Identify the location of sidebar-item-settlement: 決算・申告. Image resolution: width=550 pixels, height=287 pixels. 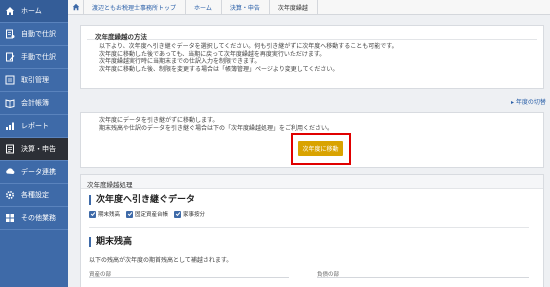
(34, 149).